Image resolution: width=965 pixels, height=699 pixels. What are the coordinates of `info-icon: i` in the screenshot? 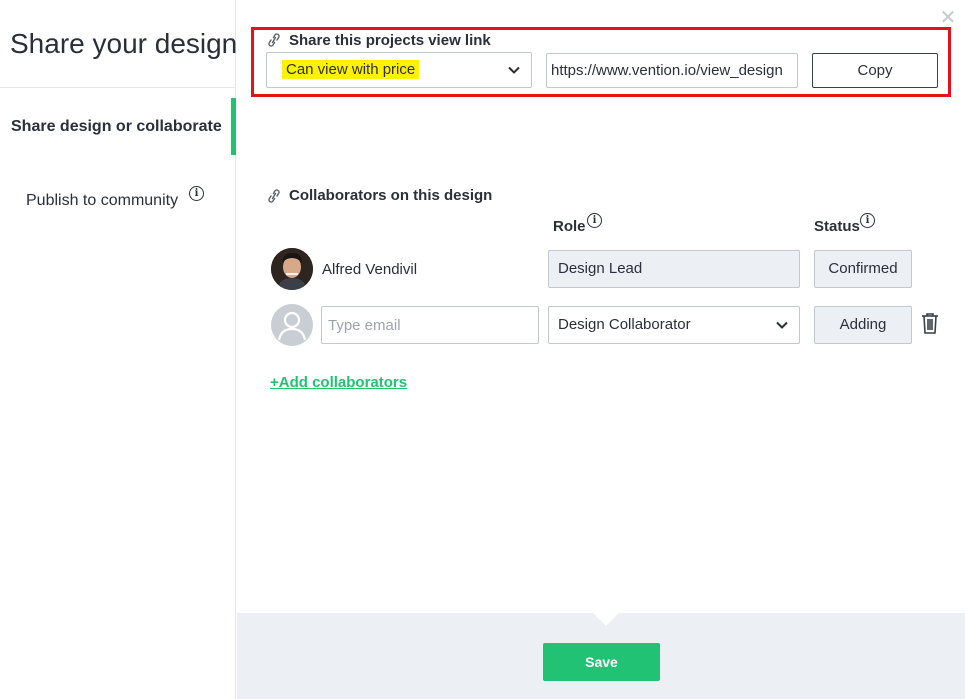 It's located at (196, 193).